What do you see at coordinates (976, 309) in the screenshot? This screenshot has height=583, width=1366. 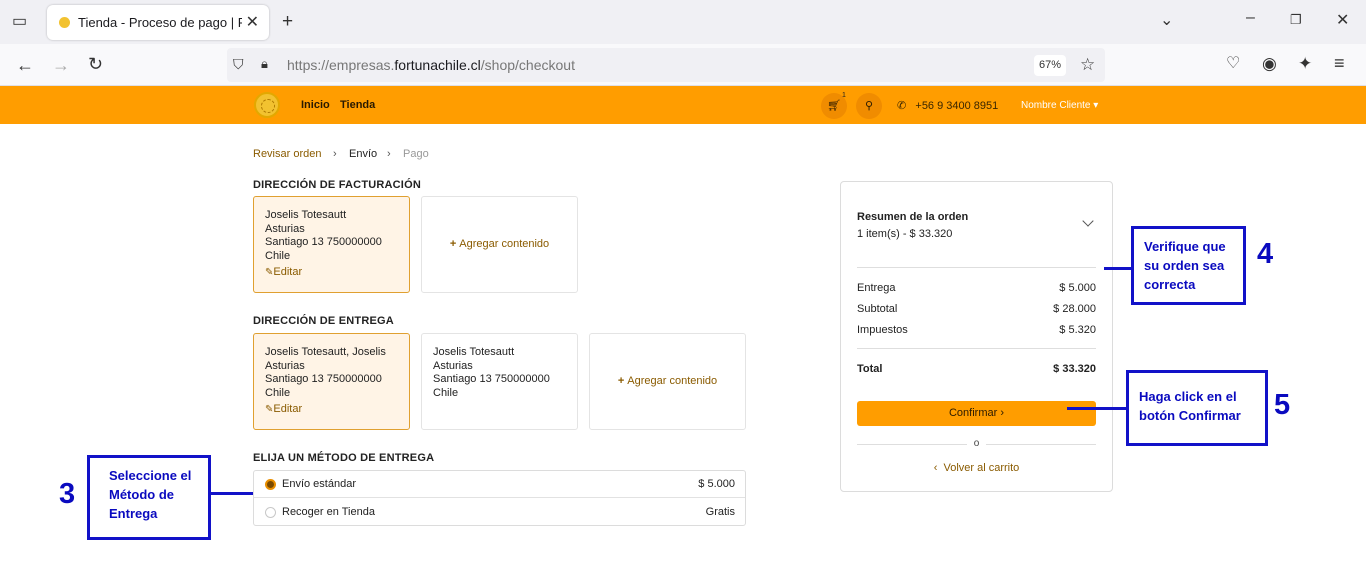 I see `summary-row-subtotal: Subtotal $ 28.000` at bounding box center [976, 309].